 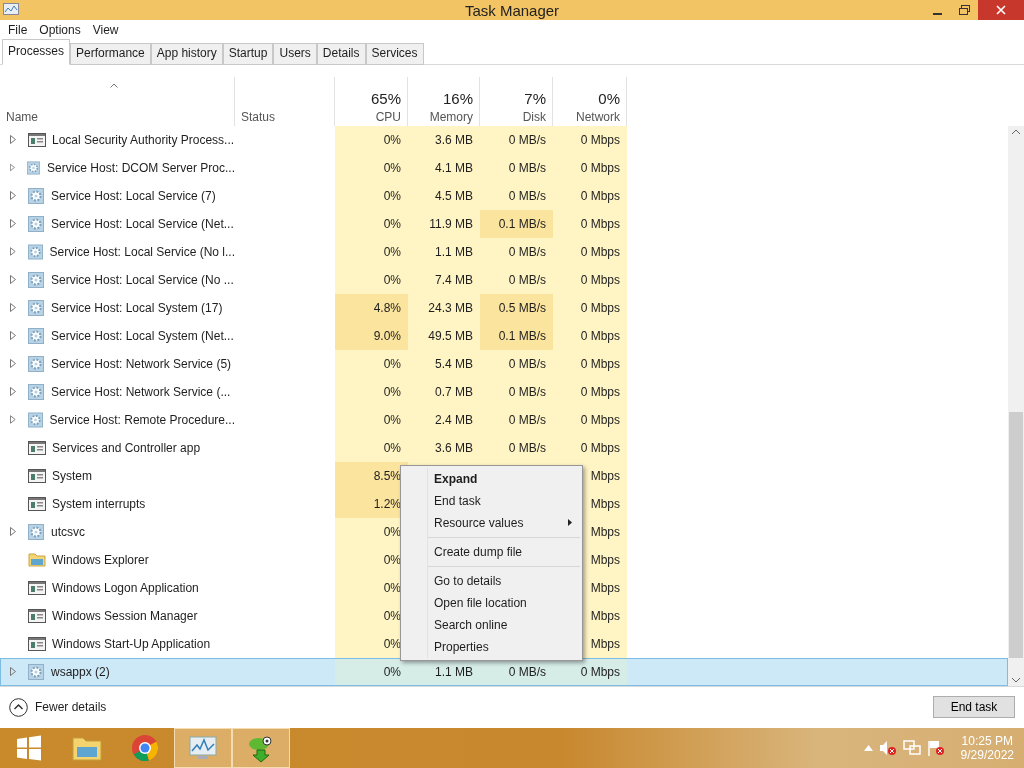 I want to click on menu-item: File, so click(x=18, y=29).